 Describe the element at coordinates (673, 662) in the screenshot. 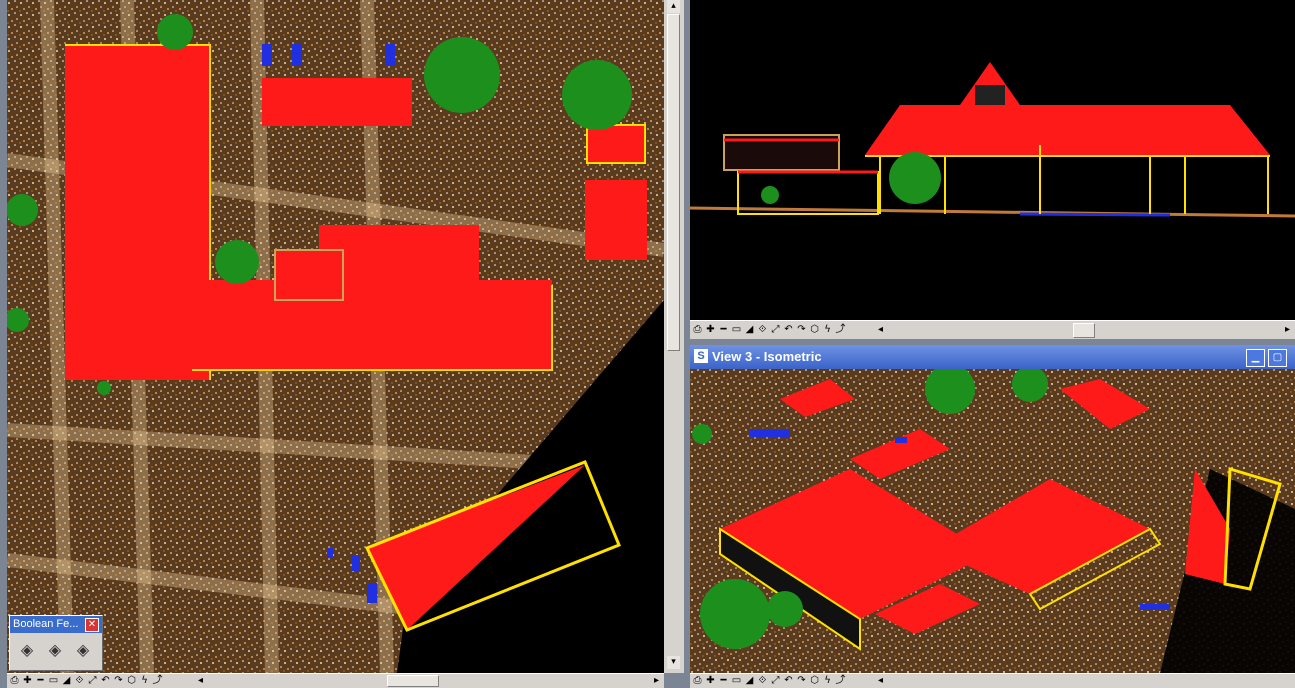

I see `scroll-down-button: ▾` at that location.